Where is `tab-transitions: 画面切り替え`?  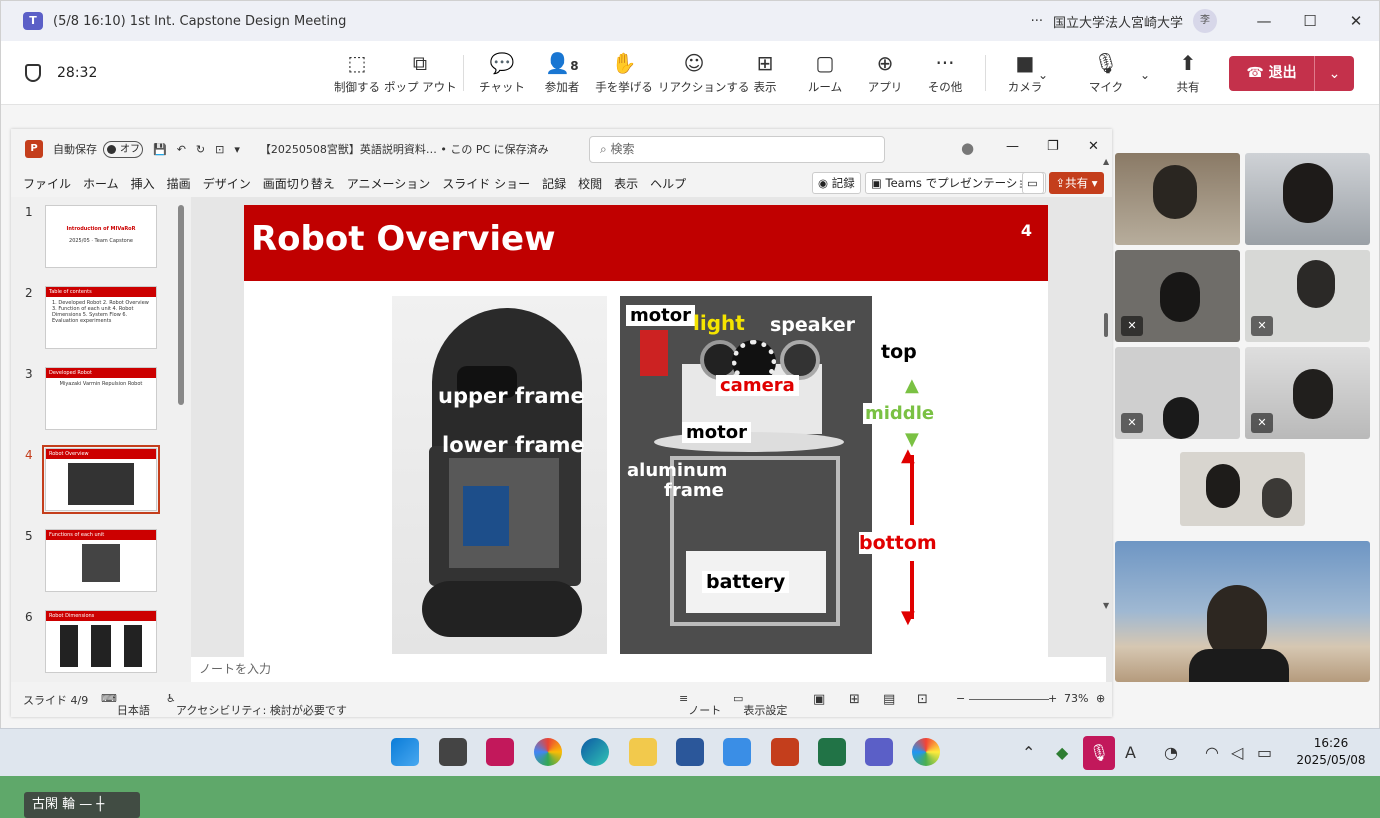
tab-transitions: 画面切り替え is located at coordinates (299, 183).